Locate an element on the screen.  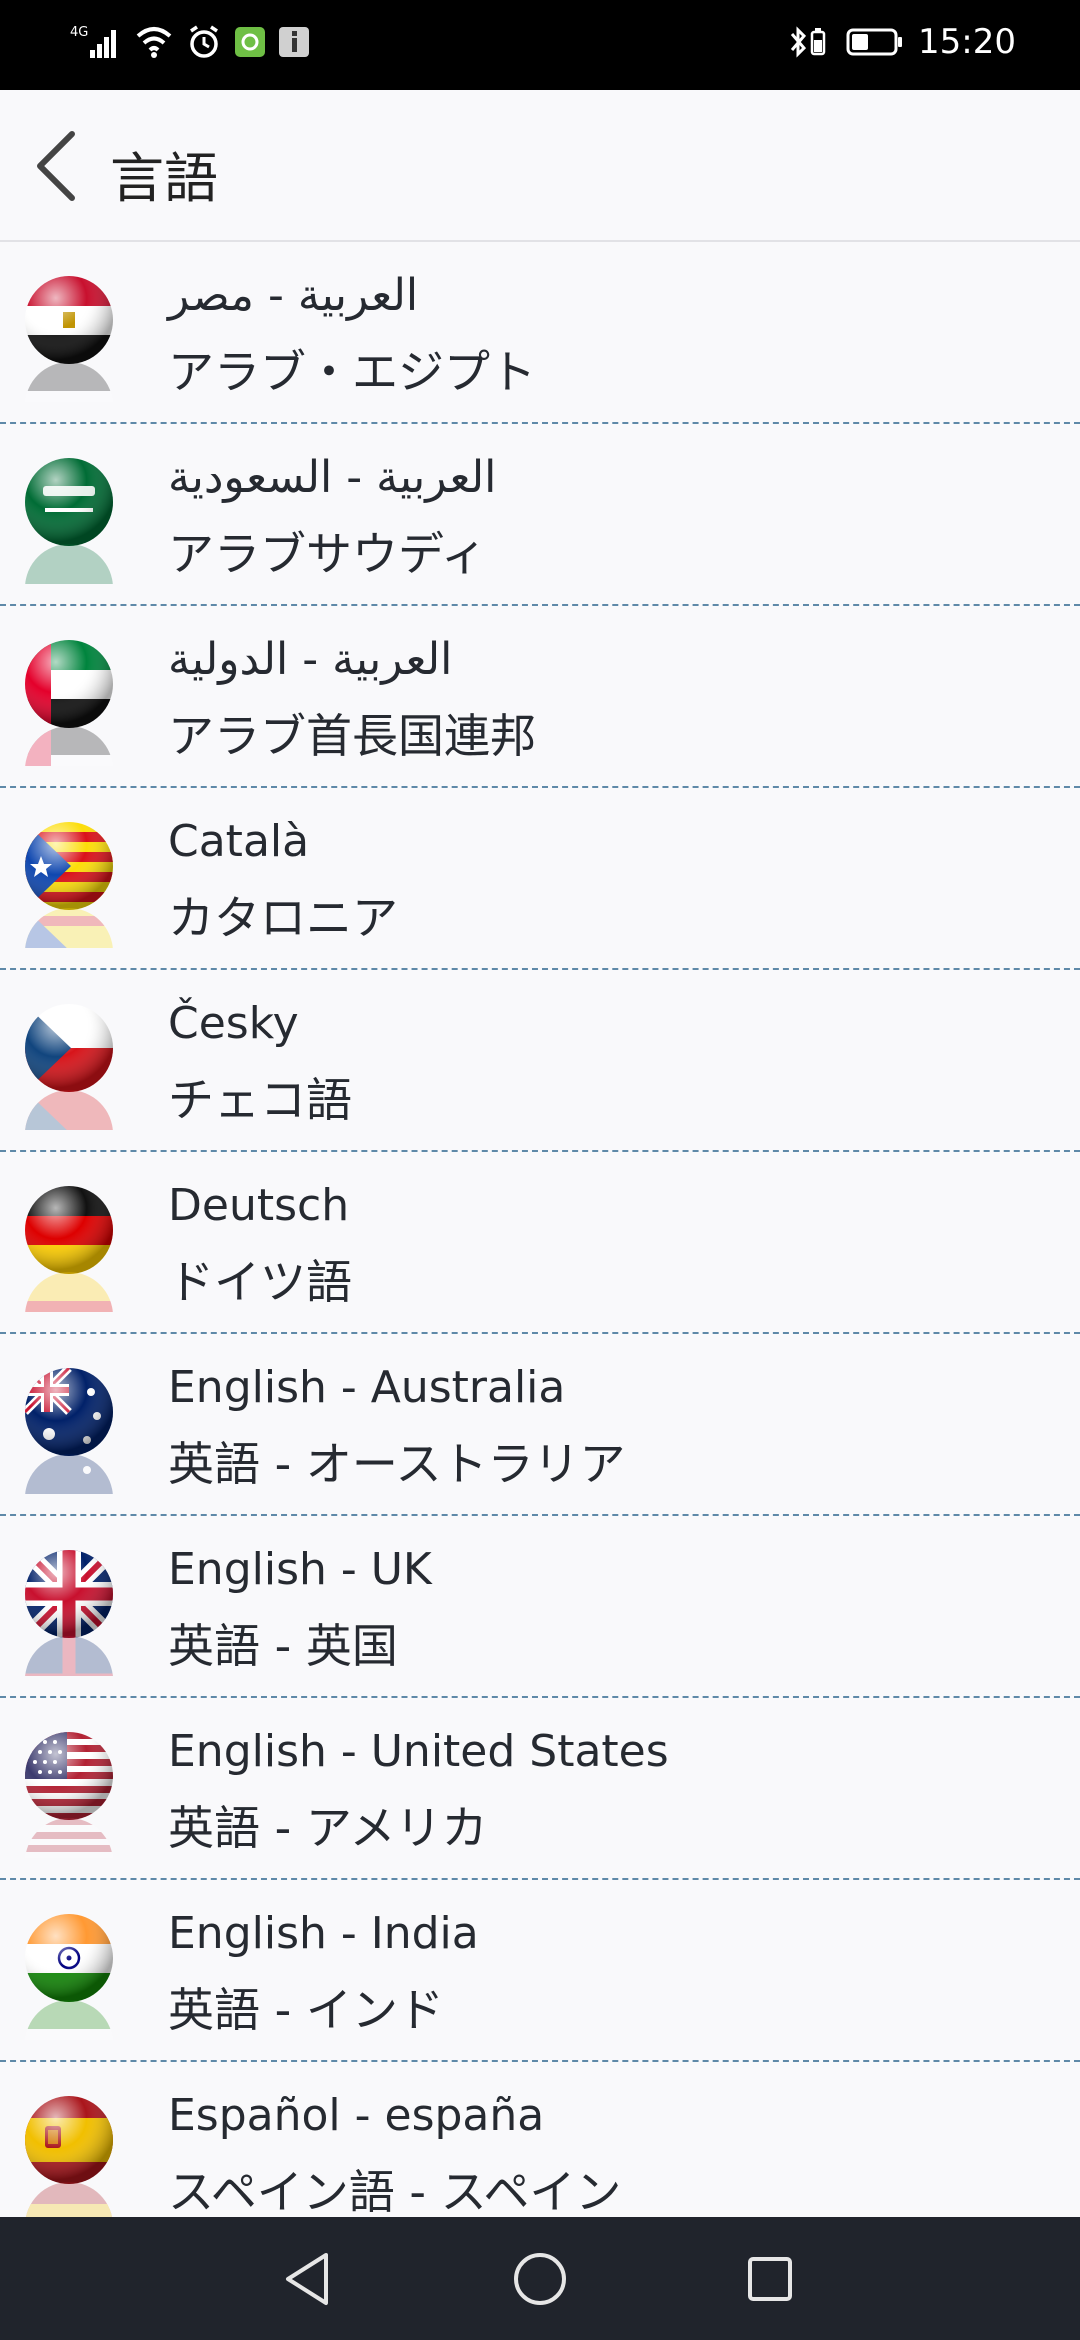
language-item-english-uk: English - UK 英語 - 英国 is located at coordinates (540, 1607).